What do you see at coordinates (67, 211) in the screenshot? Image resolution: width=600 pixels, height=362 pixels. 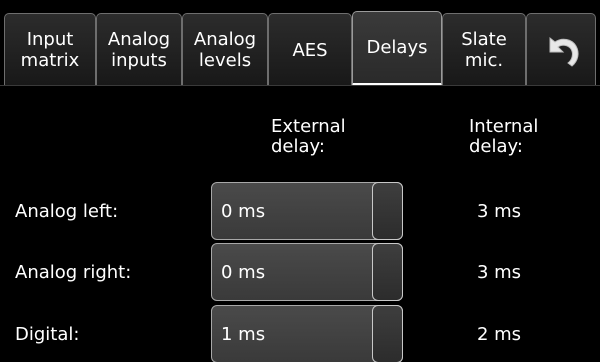 I see `row-label-analog-left: Analog left:` at bounding box center [67, 211].